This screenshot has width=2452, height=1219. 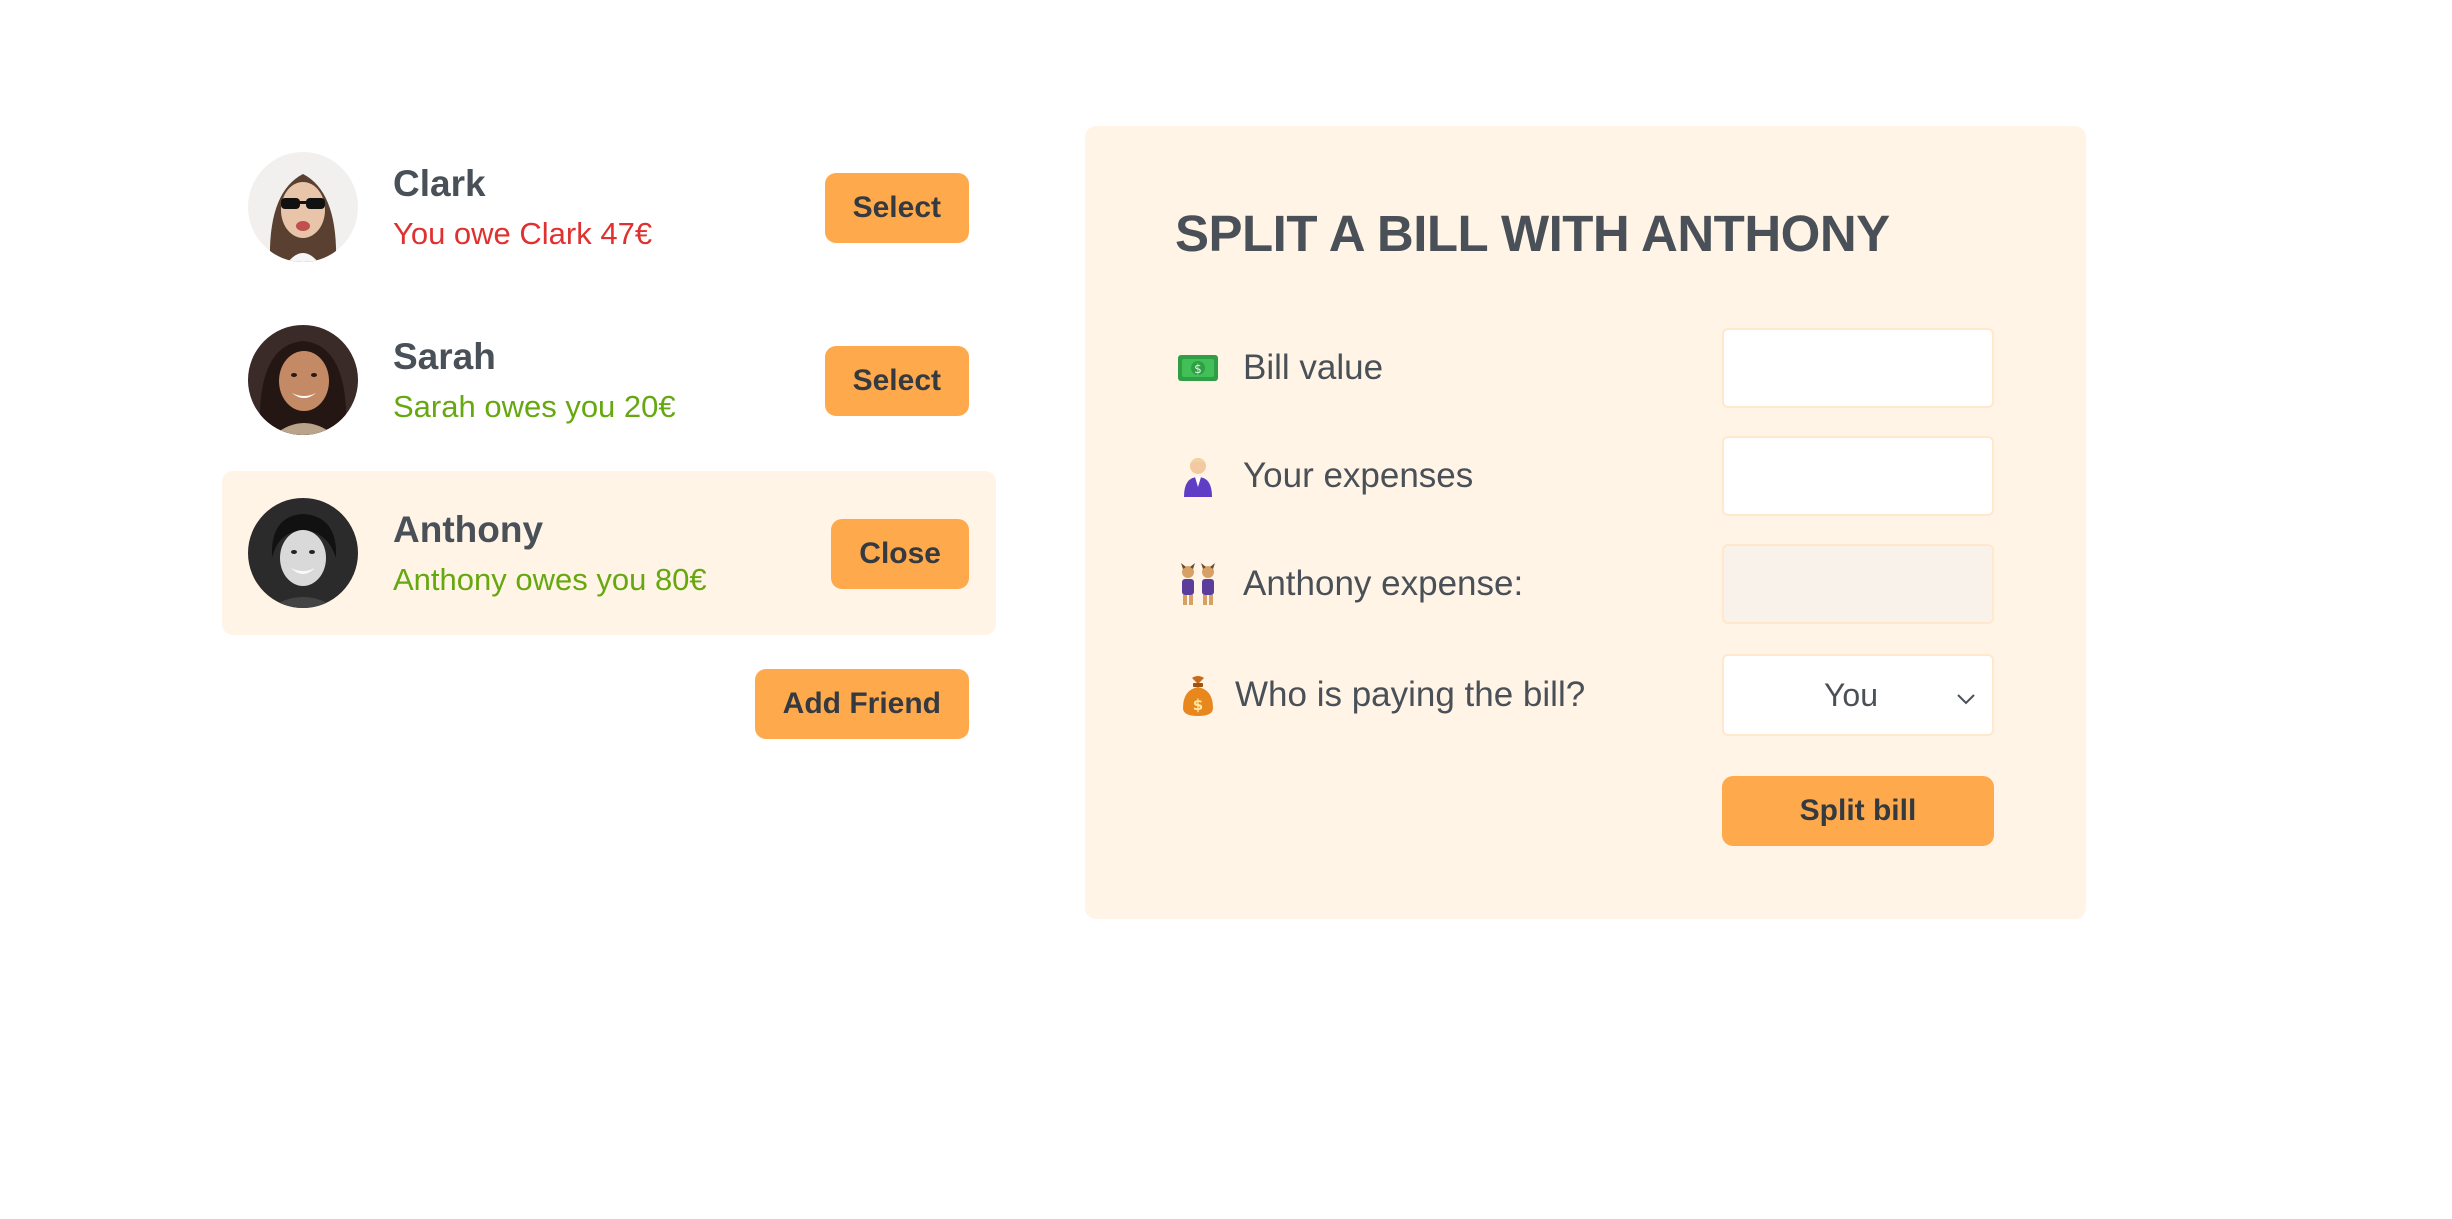 What do you see at coordinates (303, 207) in the screenshot?
I see `avatar-clark` at bounding box center [303, 207].